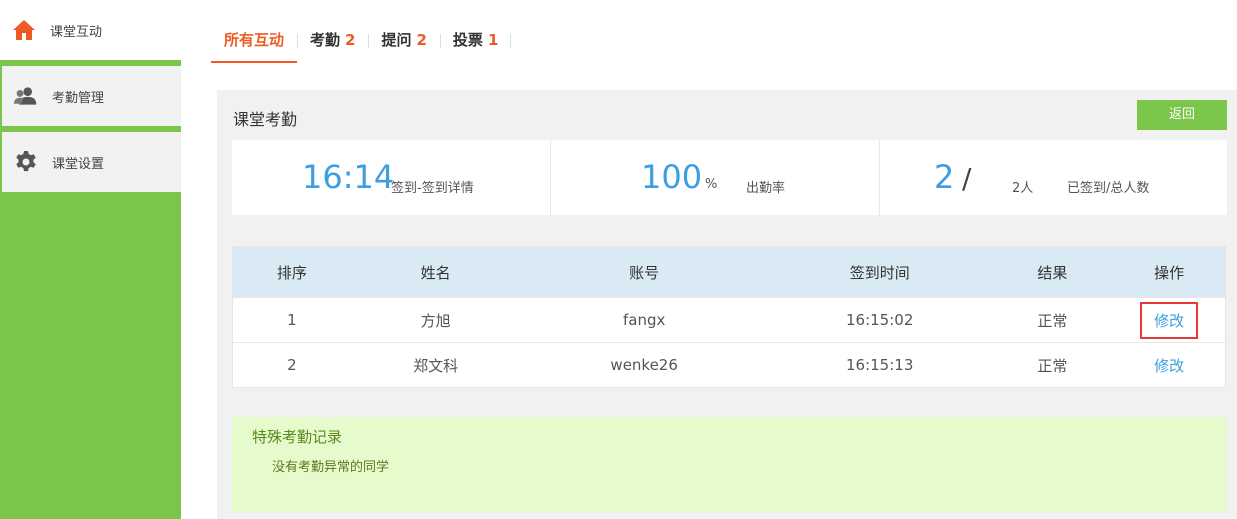 The image size is (1237, 519). I want to click on sidebar-item-label: 课堂互动, so click(76, 32).